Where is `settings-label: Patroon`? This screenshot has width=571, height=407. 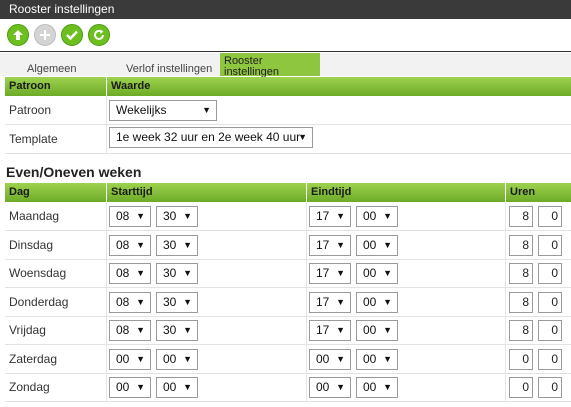 settings-label: Patroon is located at coordinates (30, 110).